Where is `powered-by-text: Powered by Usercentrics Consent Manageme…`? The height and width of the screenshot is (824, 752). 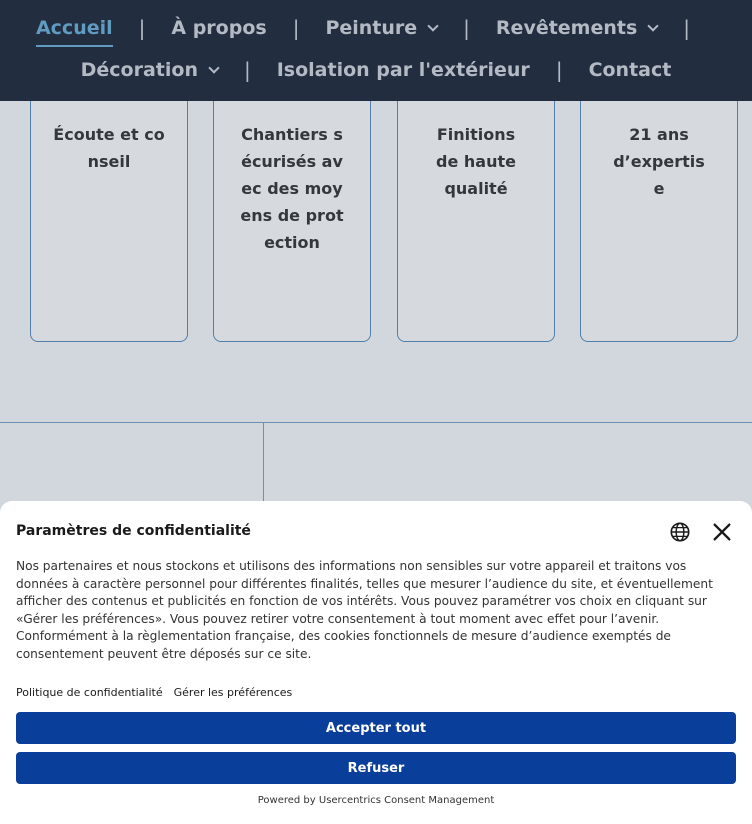
powered-by-text: Powered by Usercentrics Consent Manageme… is located at coordinates (376, 800).